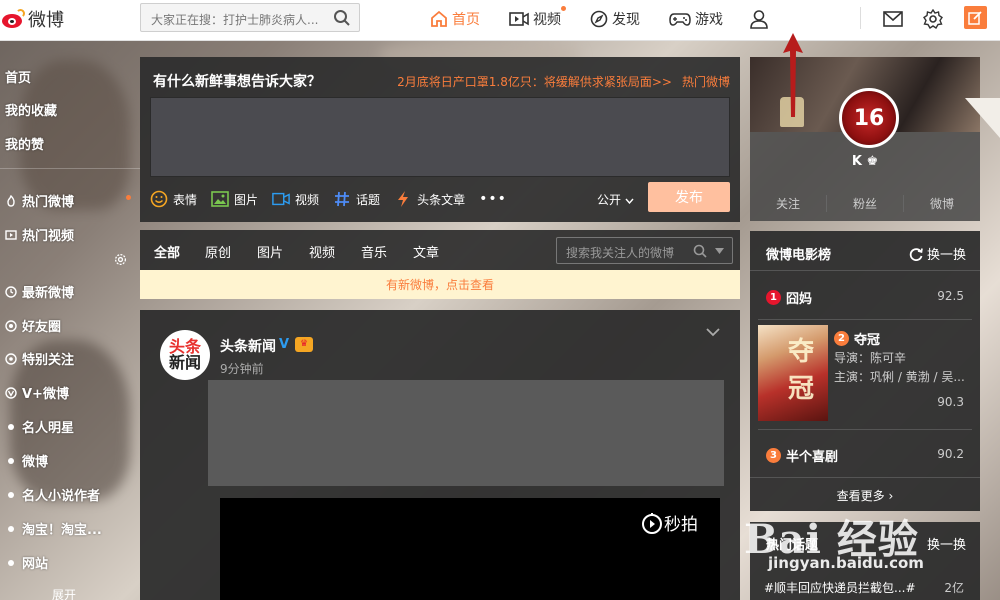  I want to click on sidebar-divider, so click(70, 168).